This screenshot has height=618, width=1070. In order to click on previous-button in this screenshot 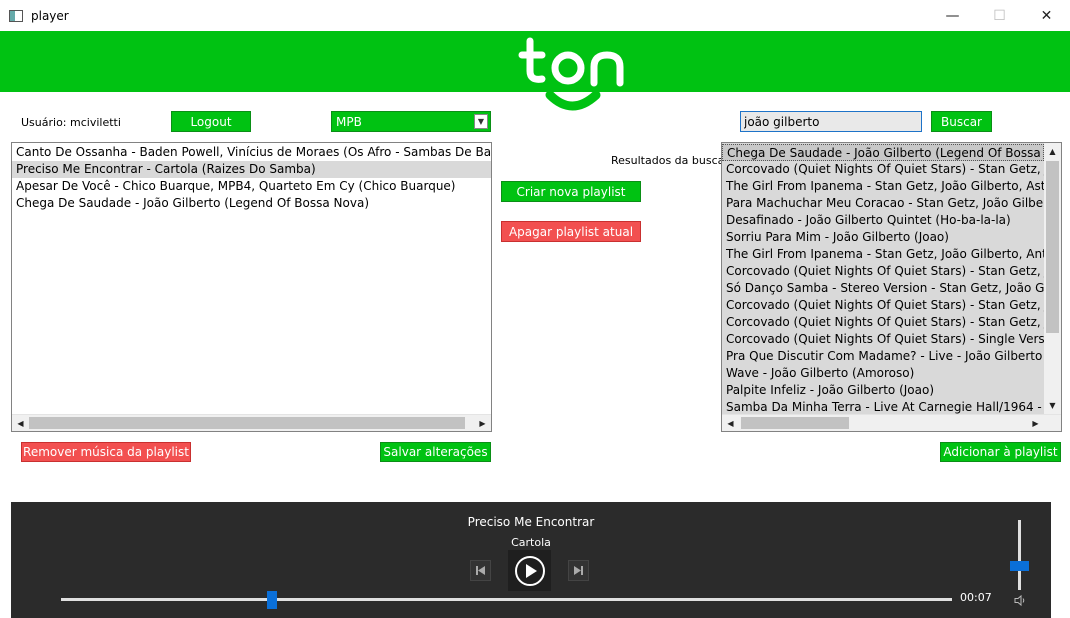, I will do `click(480, 570)`.